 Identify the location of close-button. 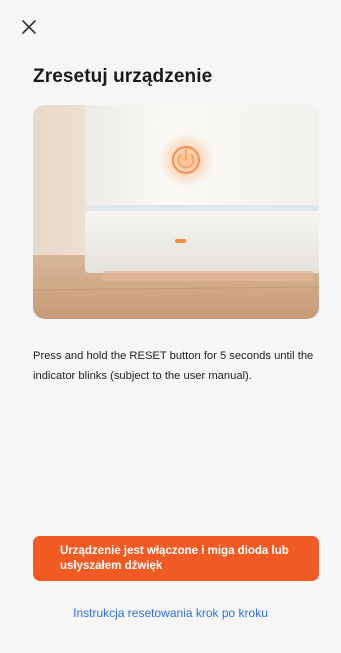
(29, 27).